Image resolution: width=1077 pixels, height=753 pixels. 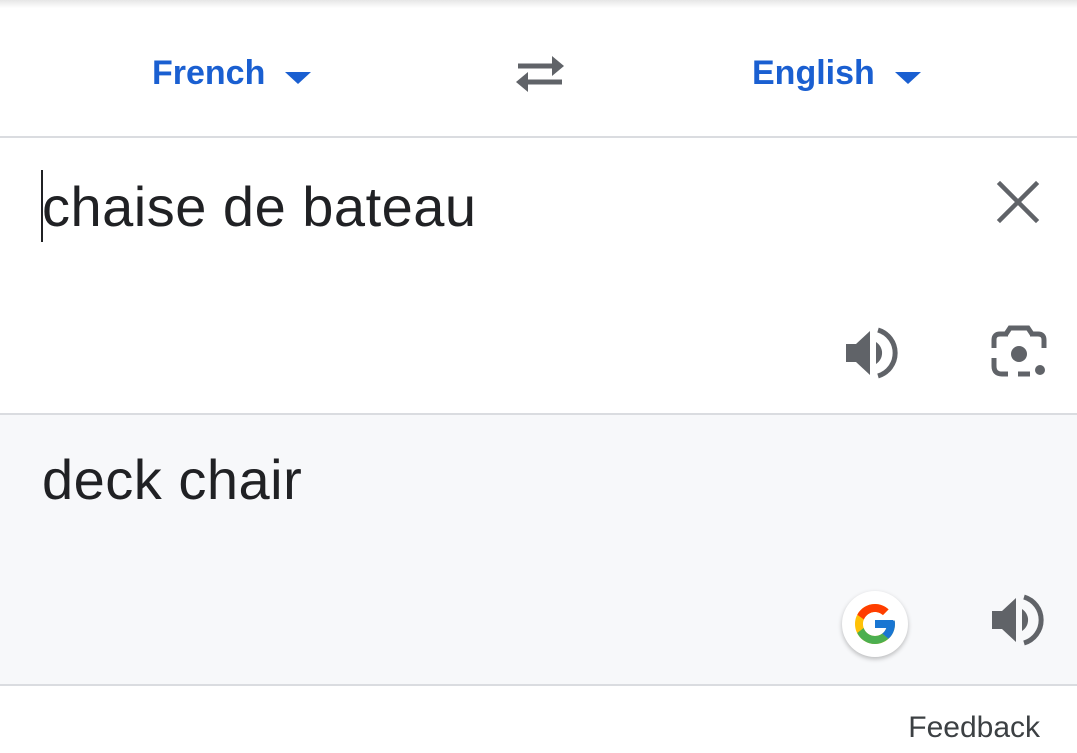 I want to click on clear-text-button, so click(x=1018, y=202).